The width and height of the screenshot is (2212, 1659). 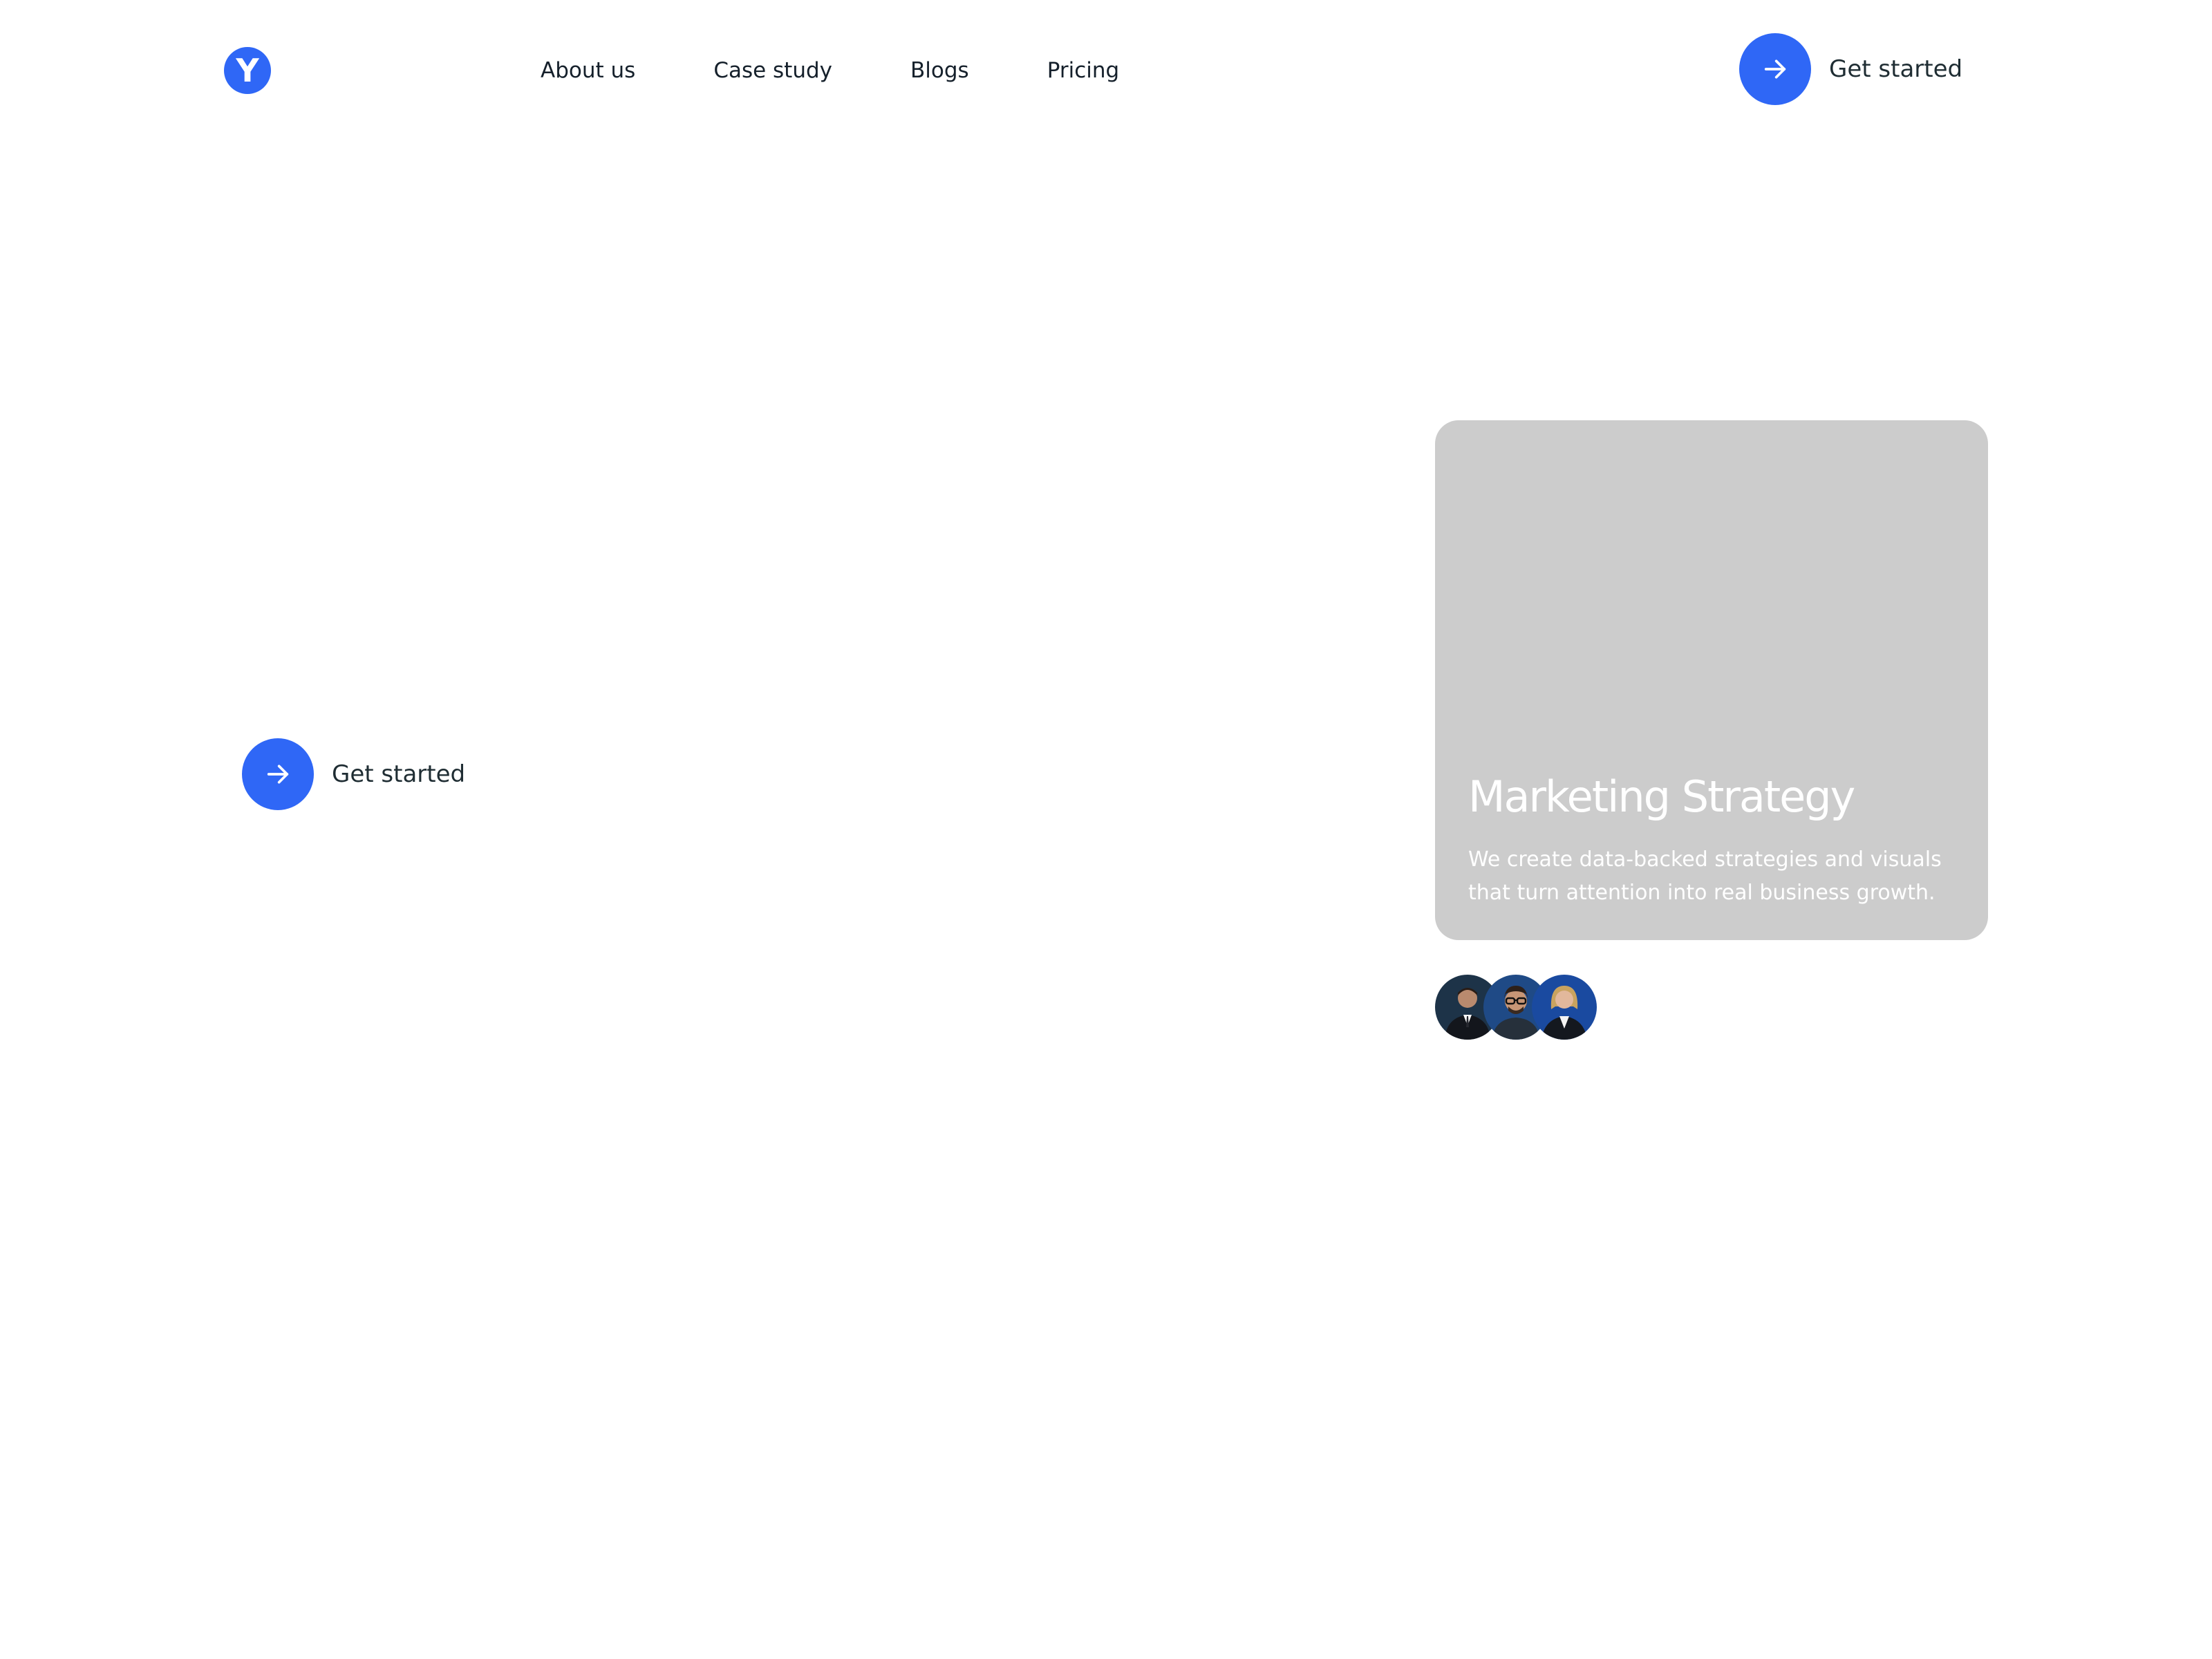 I want to click on nav-item-blogs: Blogs, so click(x=939, y=70).